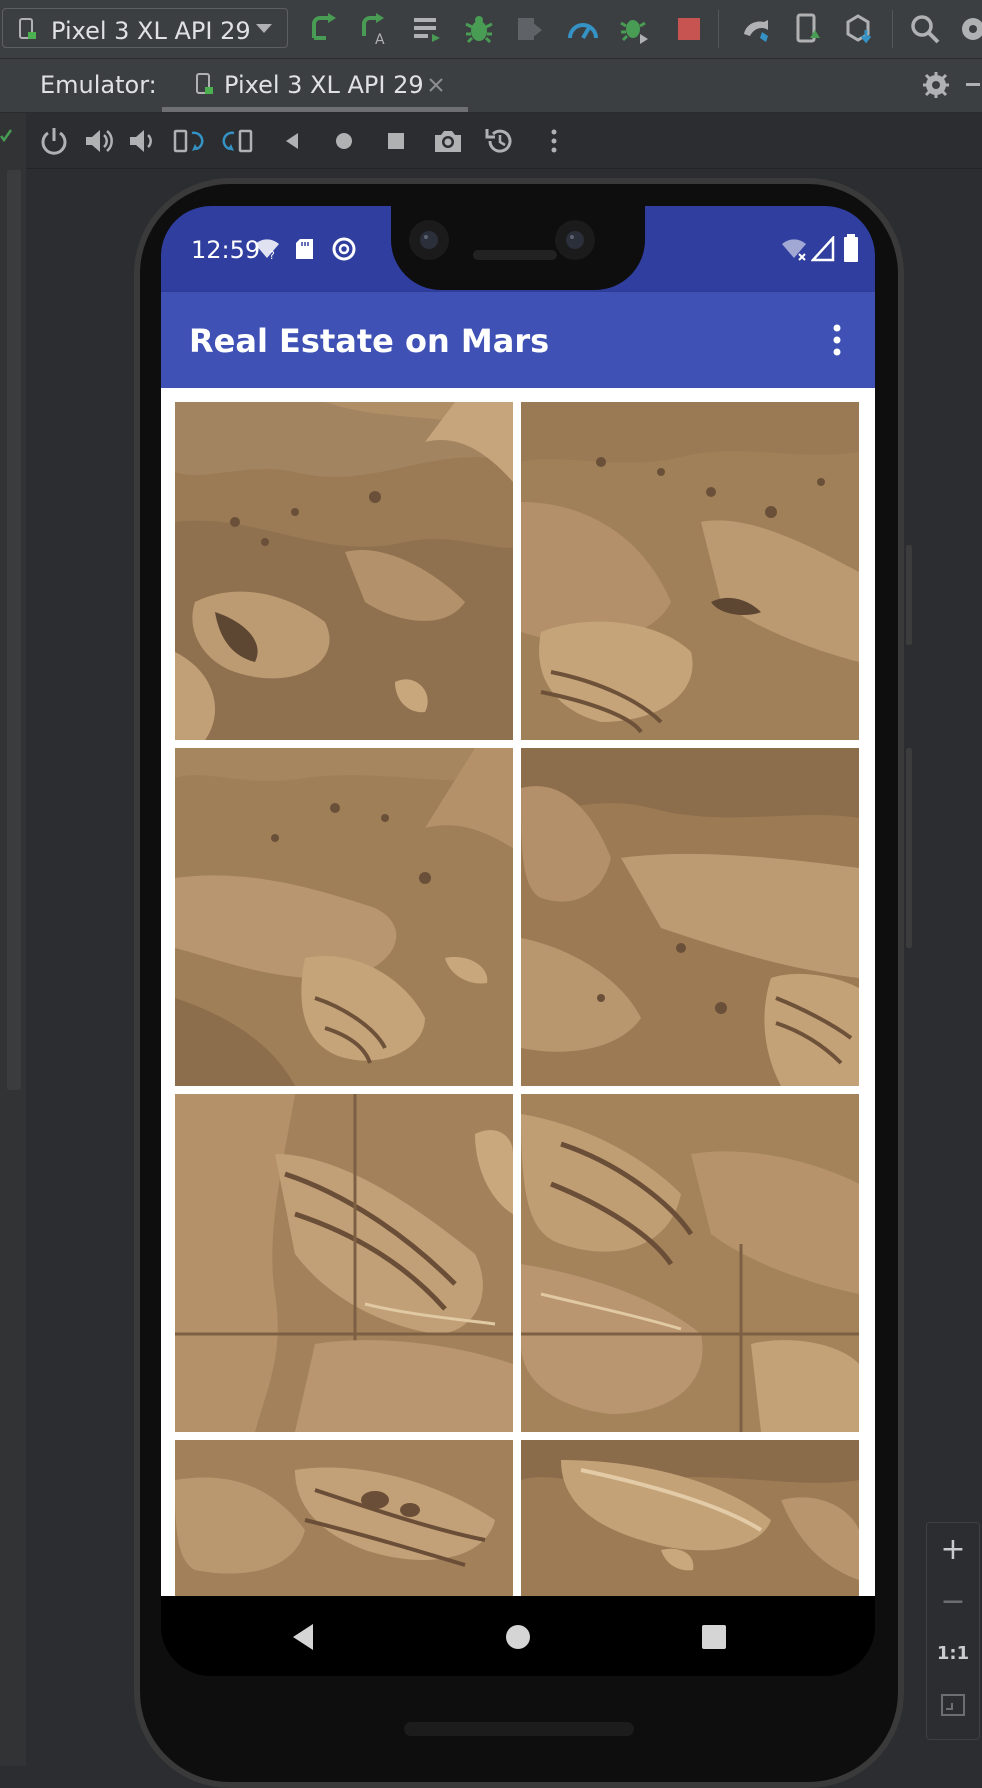  I want to click on tab-pixel-3-xl: Pixel 3 XL API 29, so click(315, 85).